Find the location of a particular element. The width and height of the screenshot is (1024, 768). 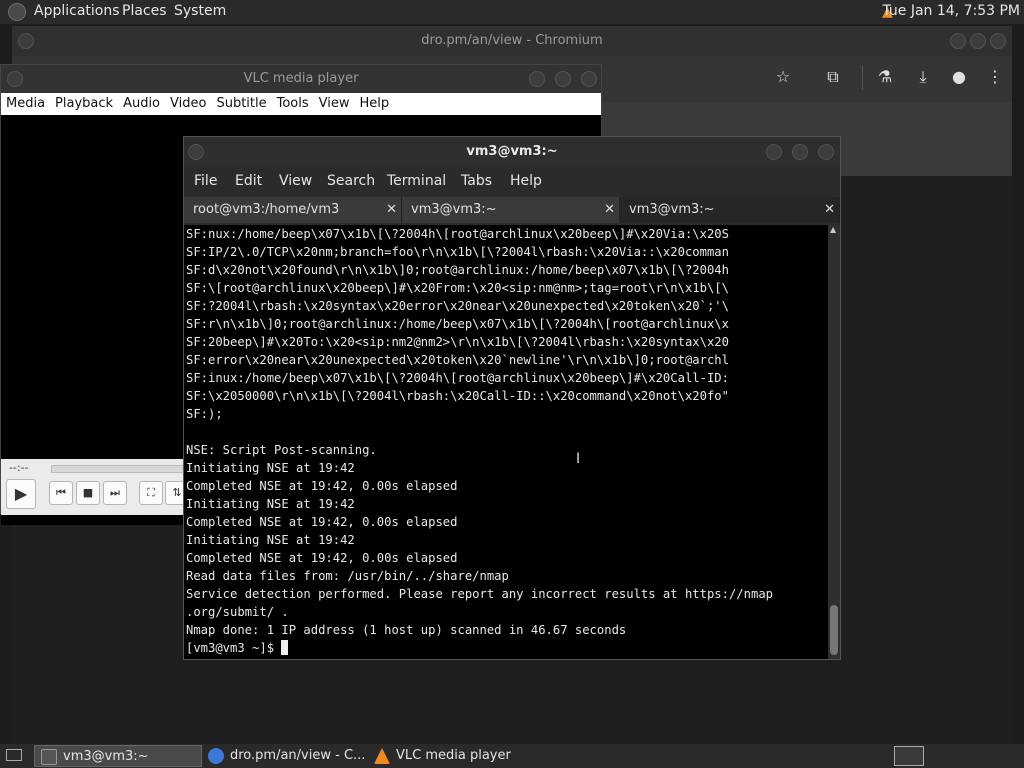

terminal-menu-edit: Edit is located at coordinates (248, 181).